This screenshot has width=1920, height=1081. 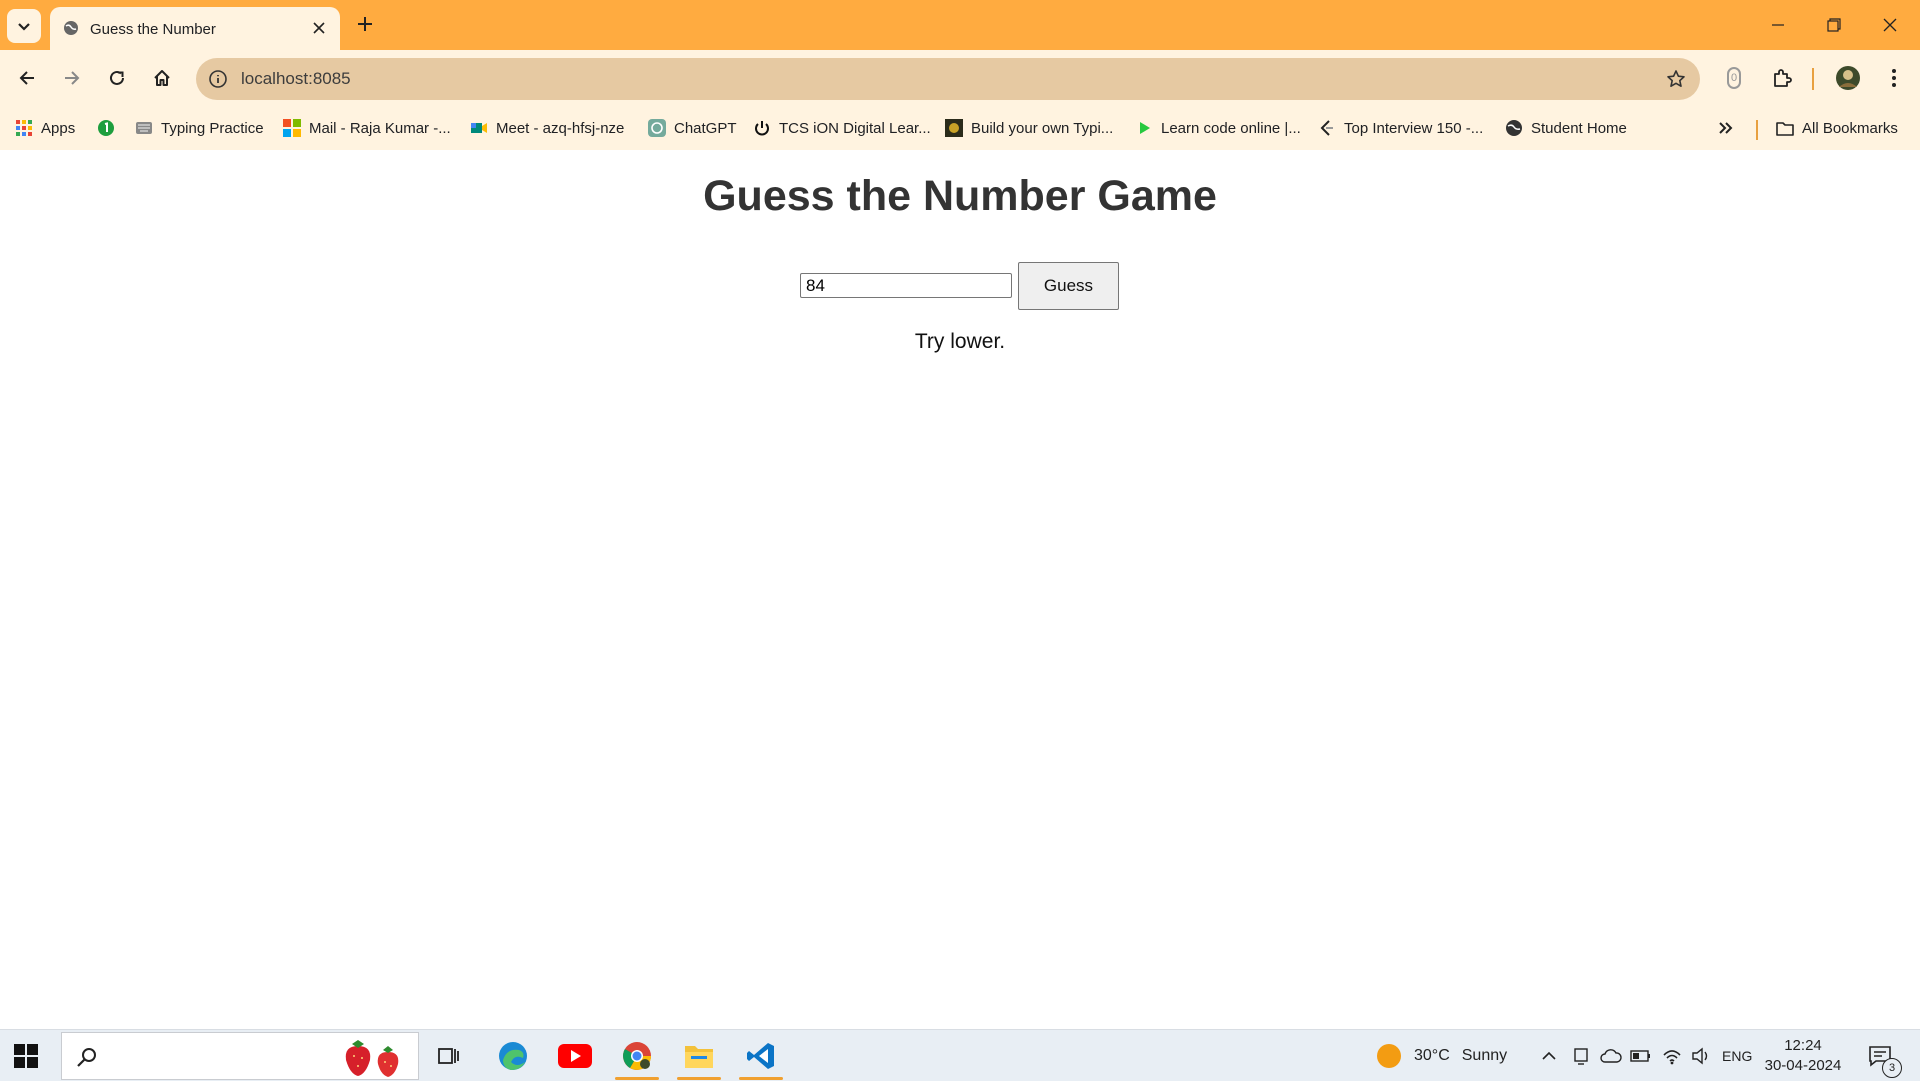 I want to click on typing-icon, so click(x=144, y=128).